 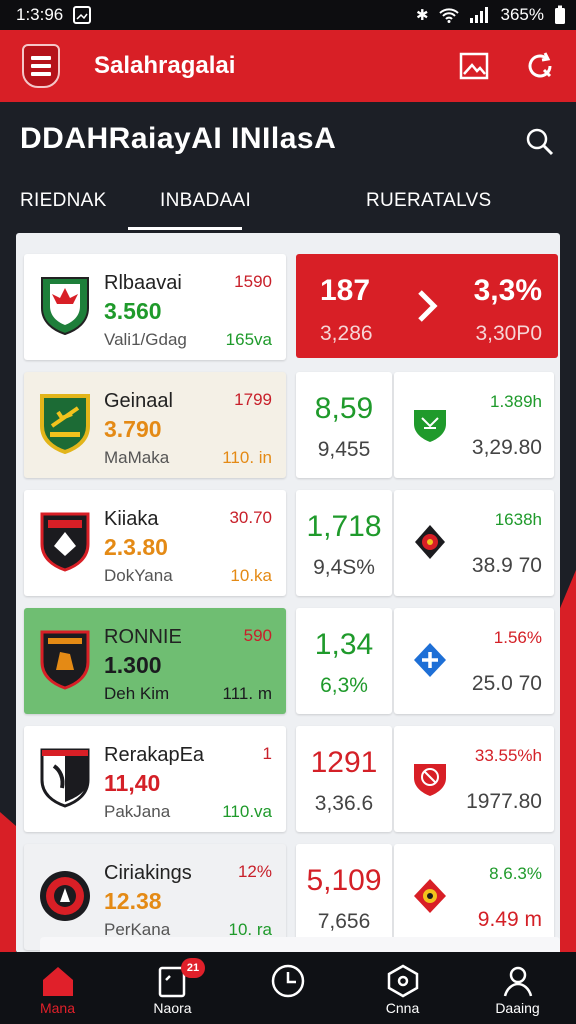 What do you see at coordinates (344, 880) in the screenshot?
I see `market-odds-top: 5,109` at bounding box center [344, 880].